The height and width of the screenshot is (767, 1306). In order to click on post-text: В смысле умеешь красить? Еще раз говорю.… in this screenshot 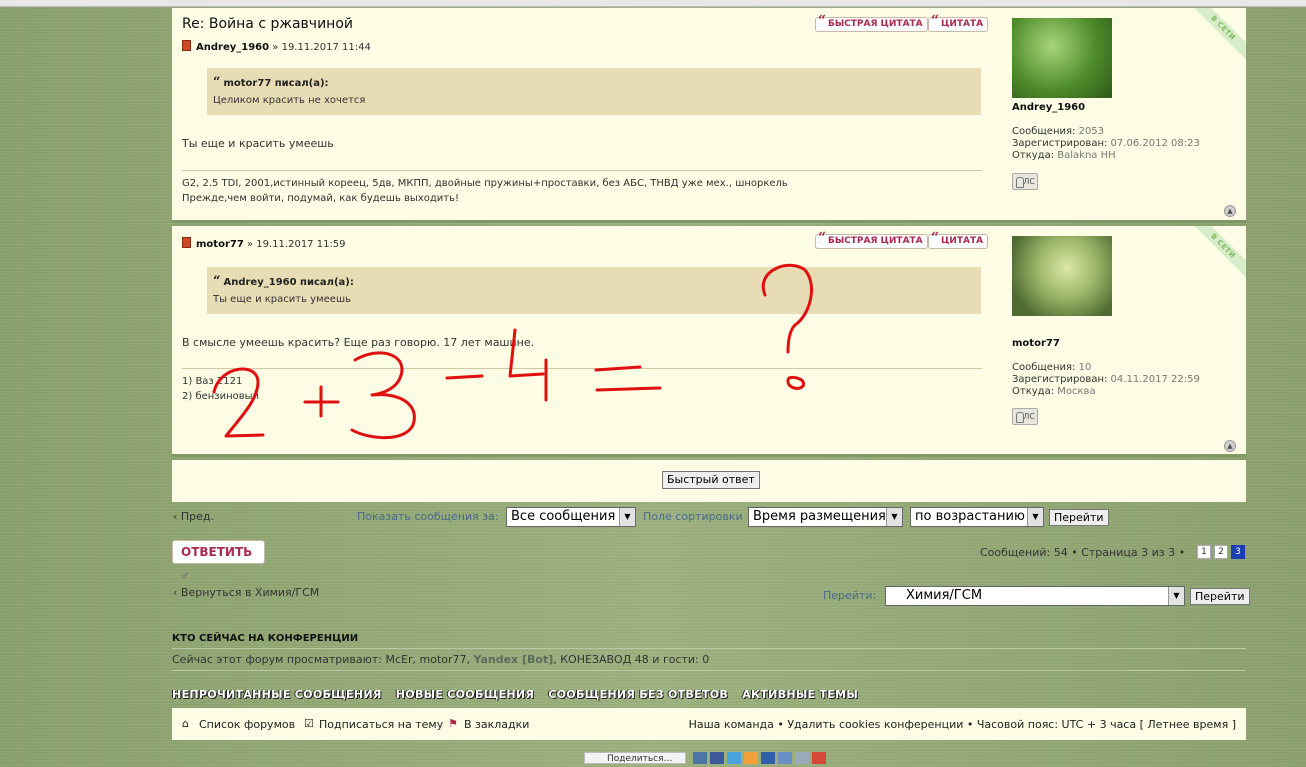, I will do `click(358, 342)`.